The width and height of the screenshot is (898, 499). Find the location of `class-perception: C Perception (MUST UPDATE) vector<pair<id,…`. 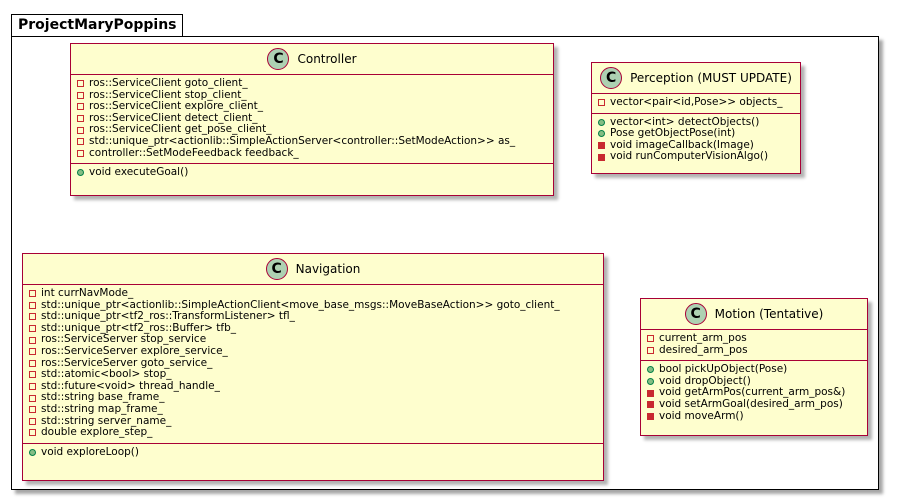

class-perception: C Perception (MUST UPDATE) vector<pair<id,… is located at coordinates (696, 118).